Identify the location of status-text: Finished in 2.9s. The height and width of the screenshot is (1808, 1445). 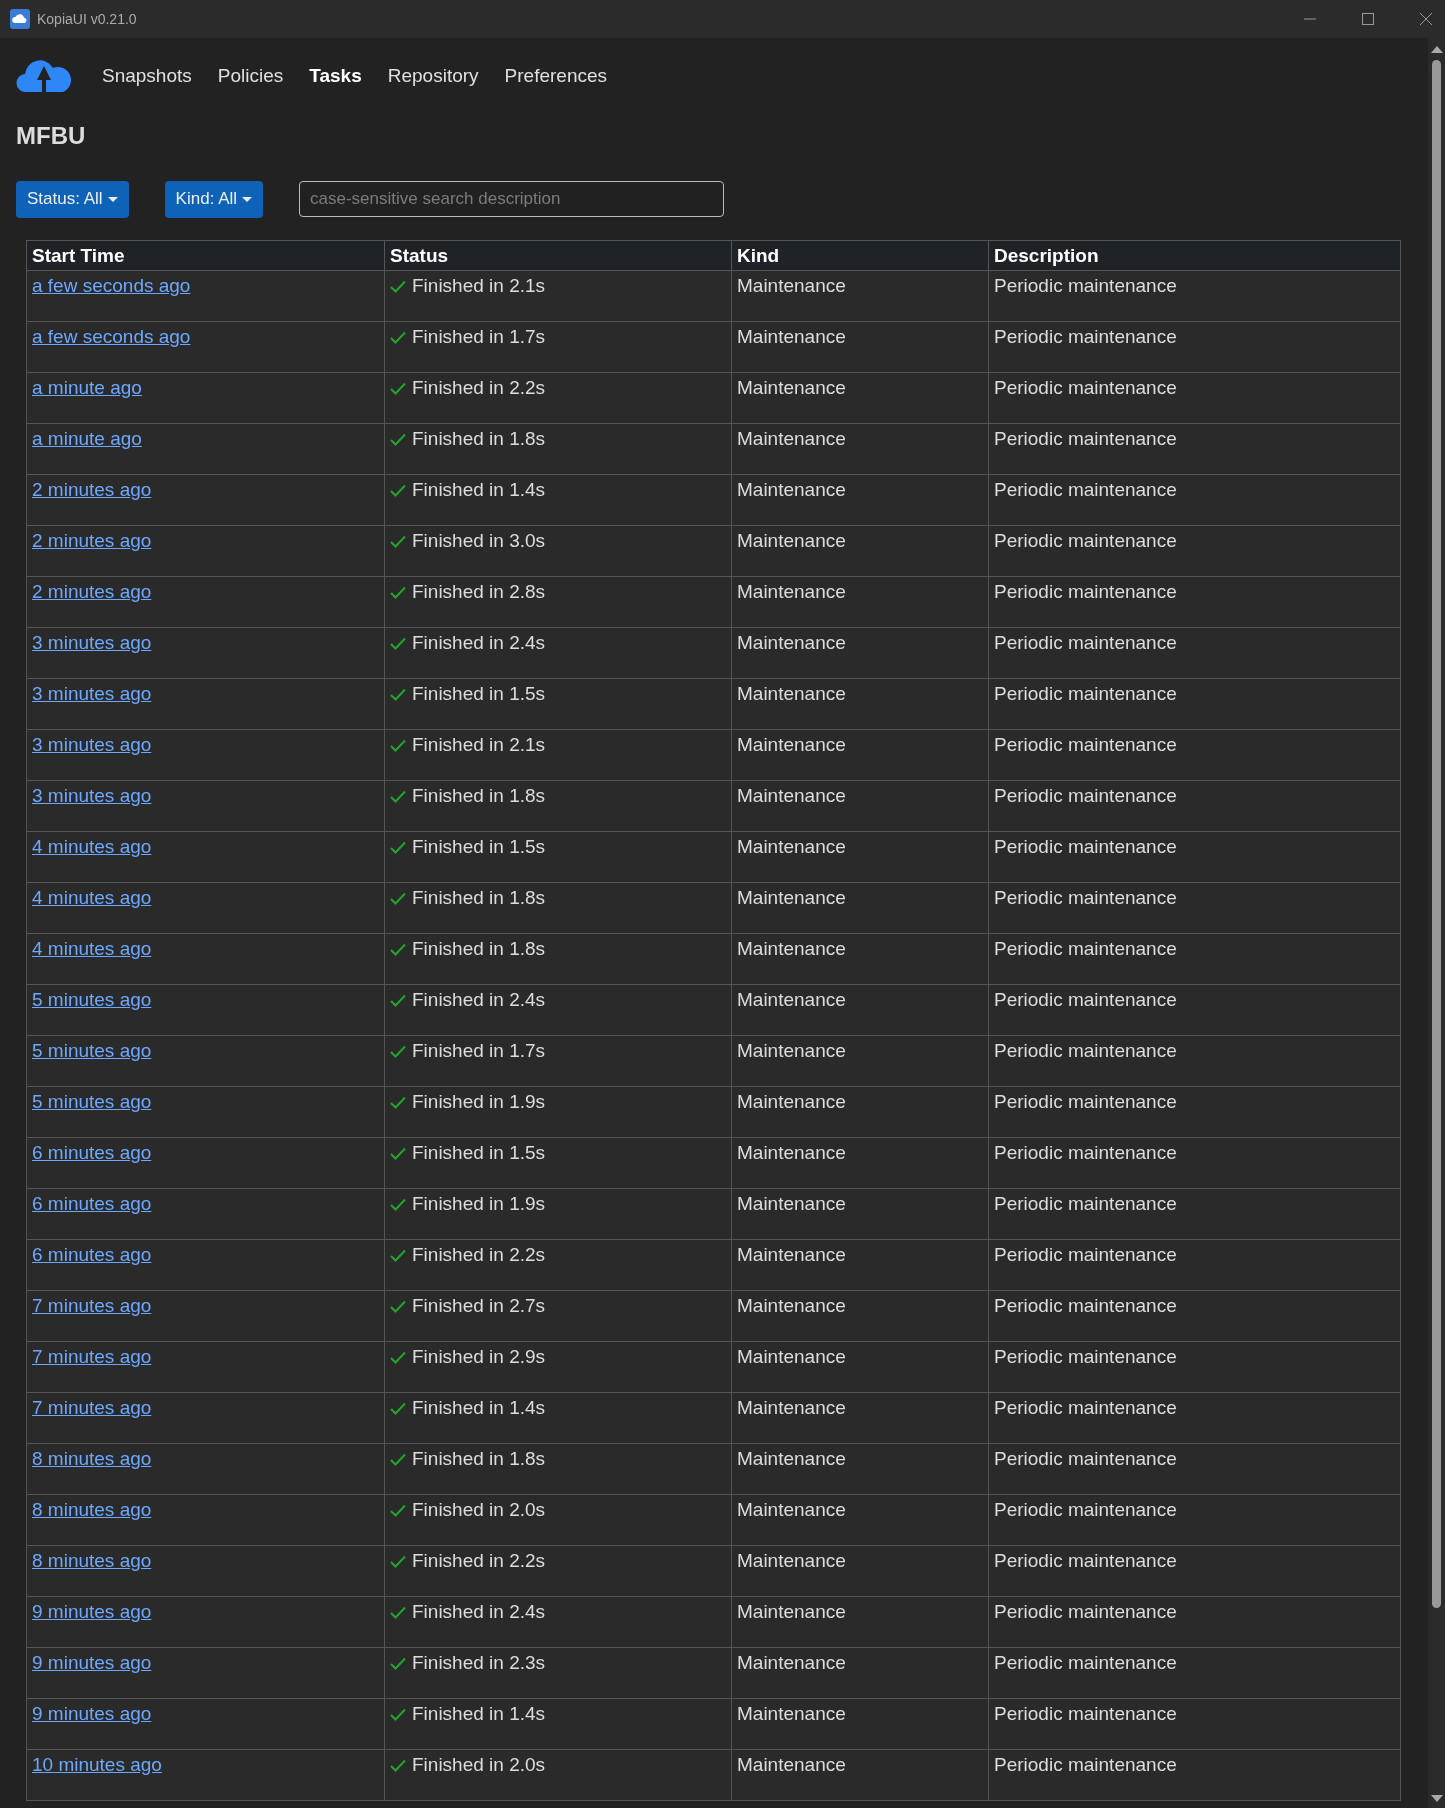
(479, 1357).